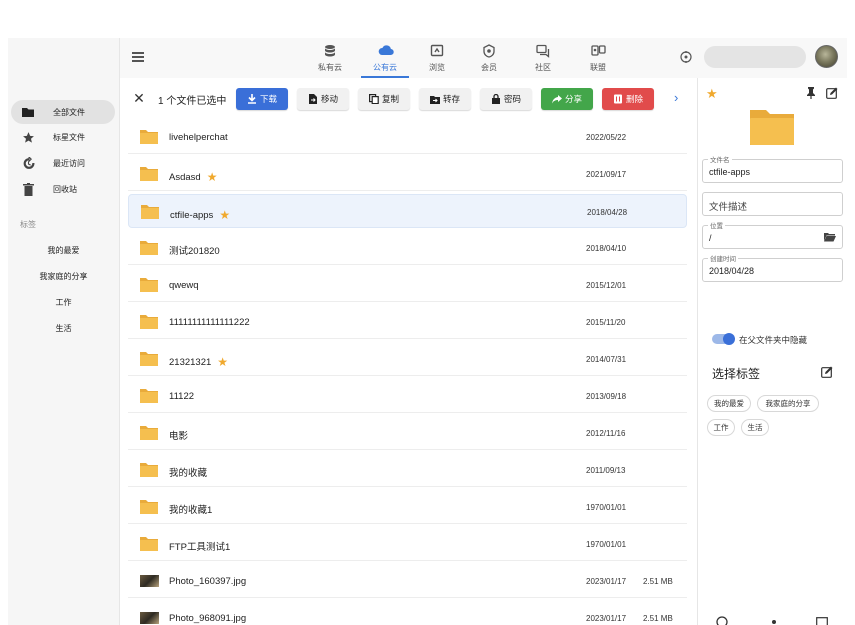 This screenshot has height=625, width=855. What do you see at coordinates (729, 403) in the screenshot?
I see `tag-chip: 我的最爱` at bounding box center [729, 403].